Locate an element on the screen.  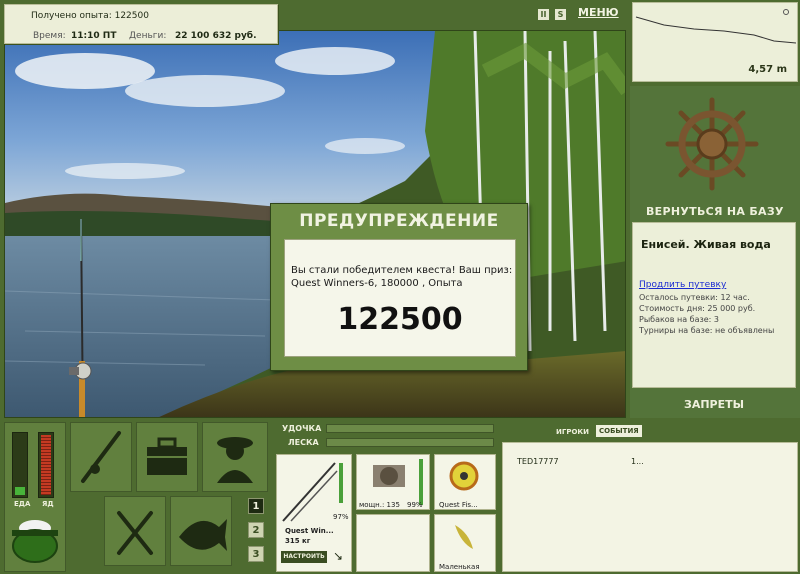
fisherman-button is located at coordinates (235, 457).